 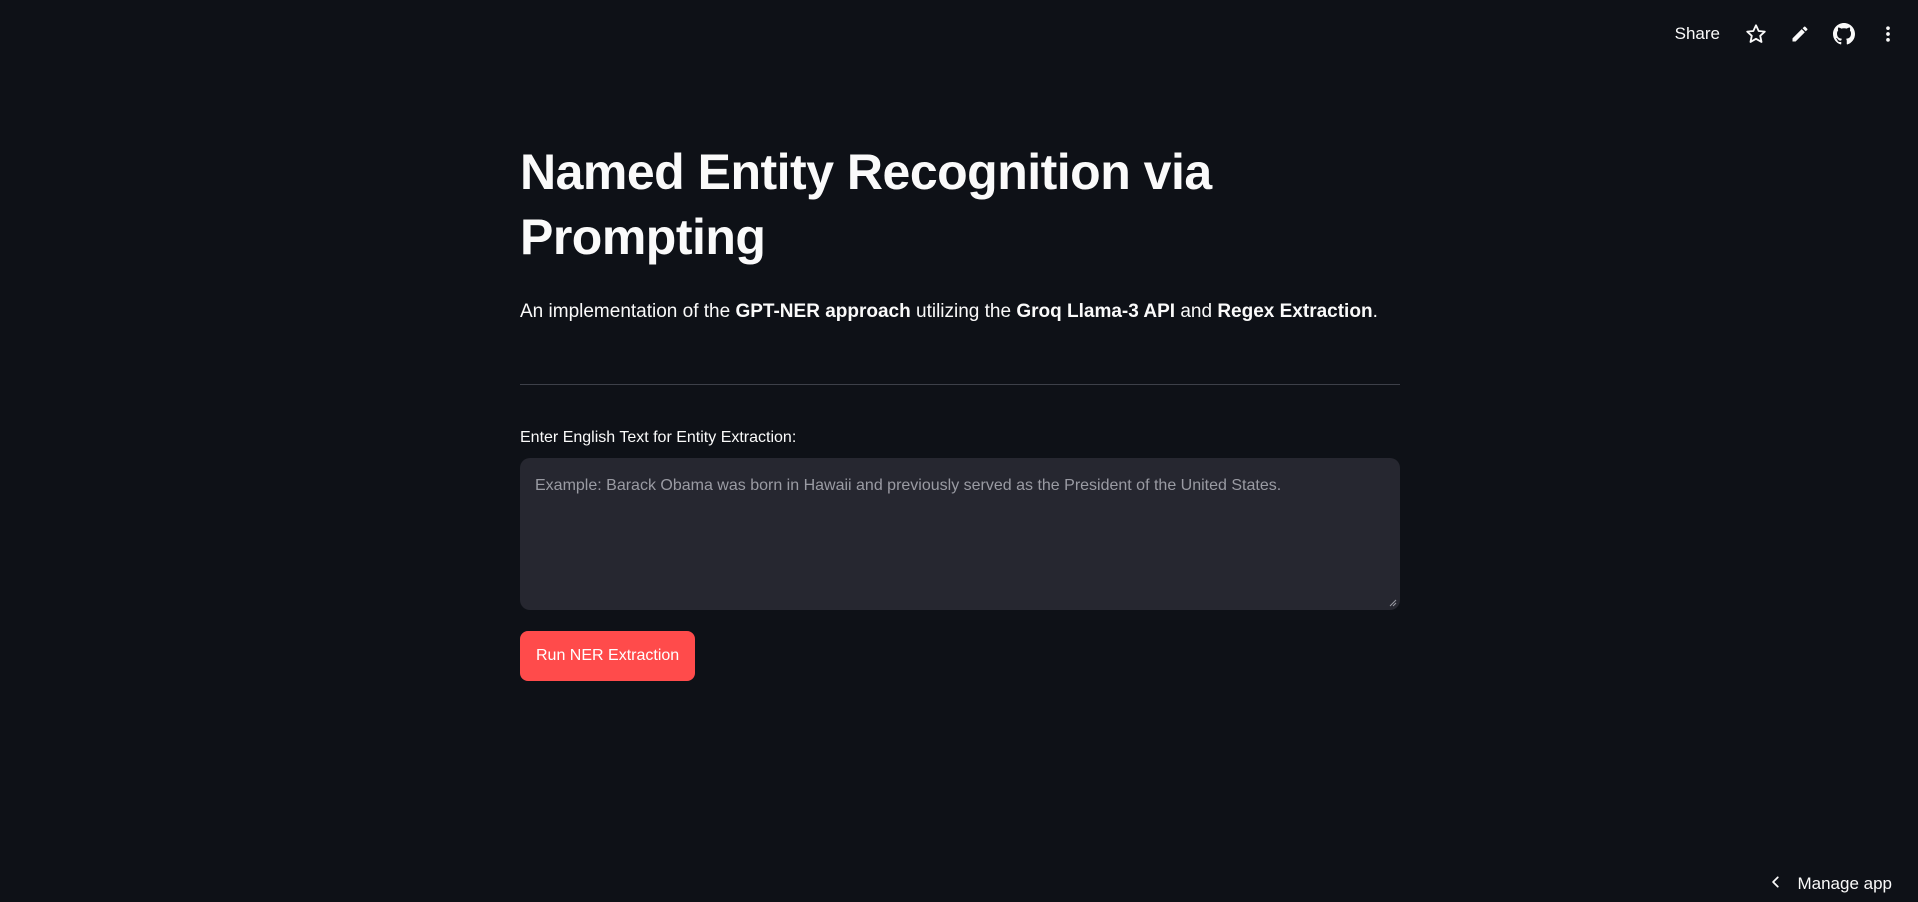 What do you see at coordinates (1295, 311) in the screenshot?
I see `subtitle-bold-regex: Regex Extraction` at bounding box center [1295, 311].